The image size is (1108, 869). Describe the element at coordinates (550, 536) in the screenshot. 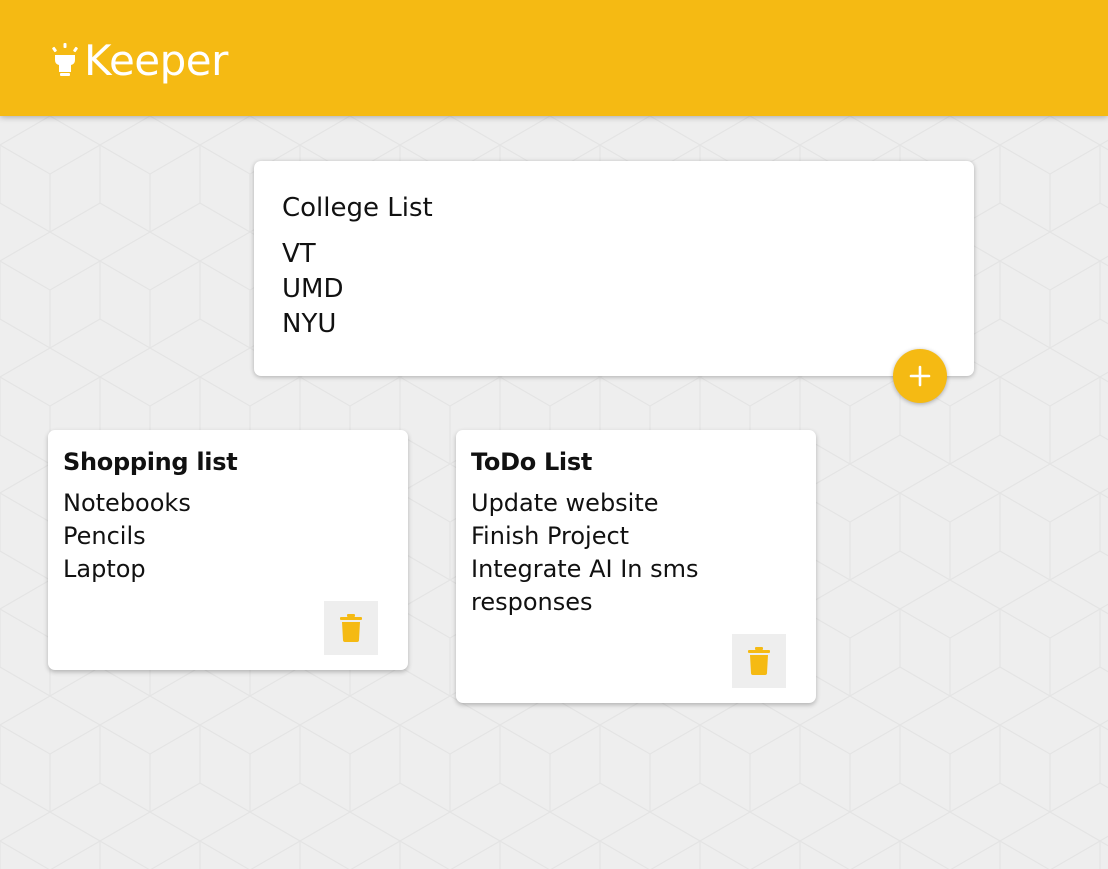

I see `note-content-line: Finish Project` at that location.